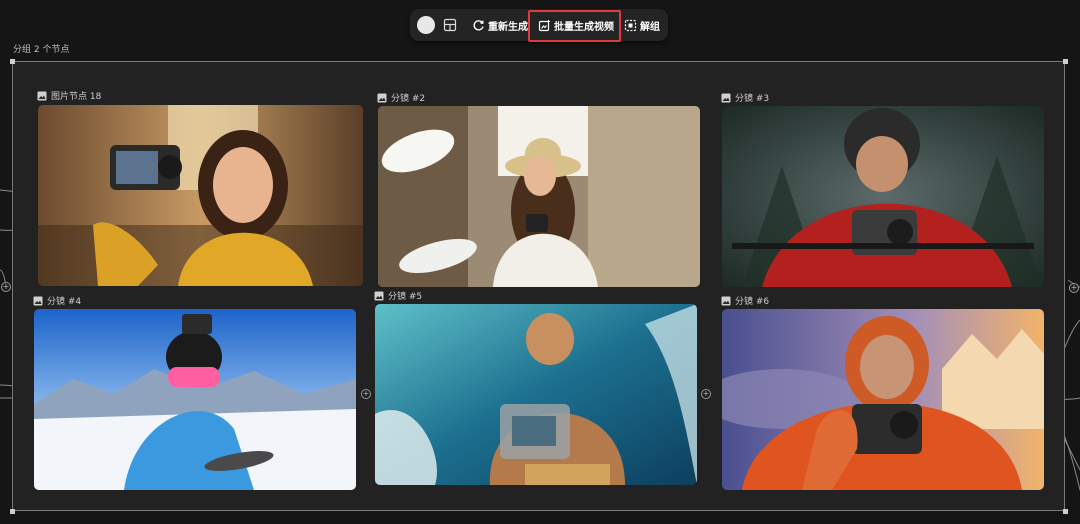  I want to click on mountain-biker-image, so click(883, 196).